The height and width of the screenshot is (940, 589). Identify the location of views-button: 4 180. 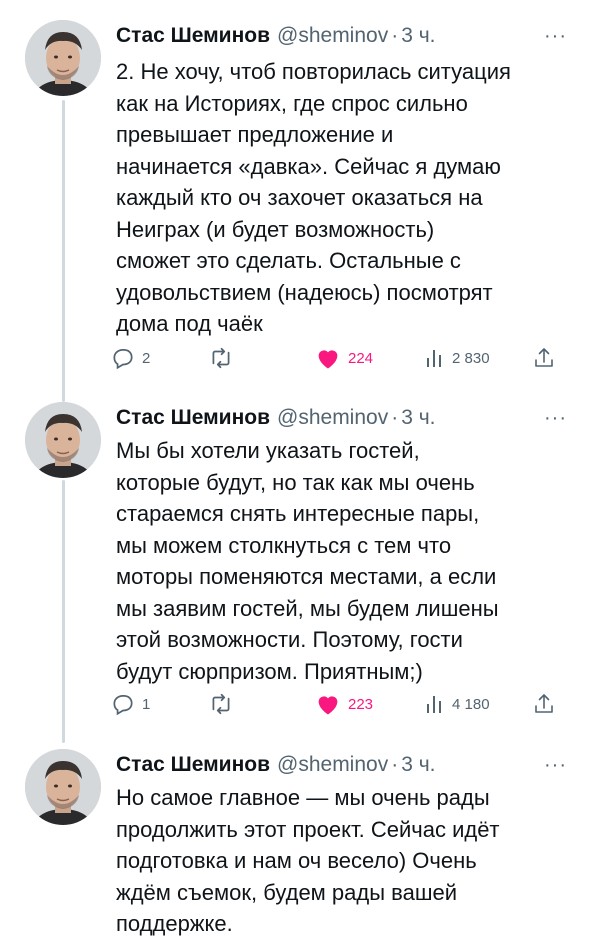
(457, 704).